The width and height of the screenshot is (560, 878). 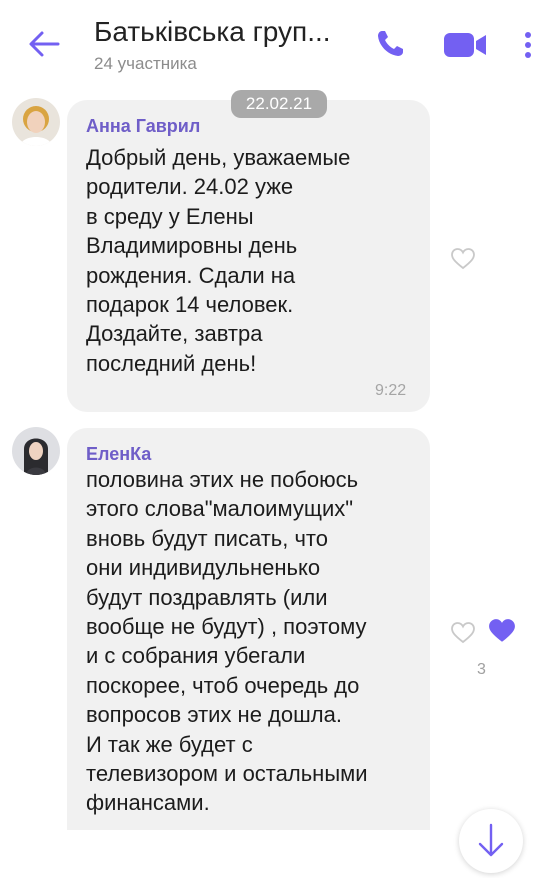 I want to click on scroll-to-bottom-button, so click(x=491, y=841).